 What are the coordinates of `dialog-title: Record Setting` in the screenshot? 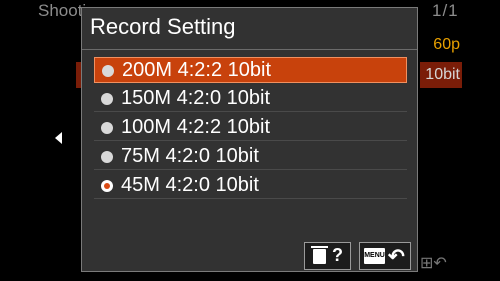 It's located at (163, 26).